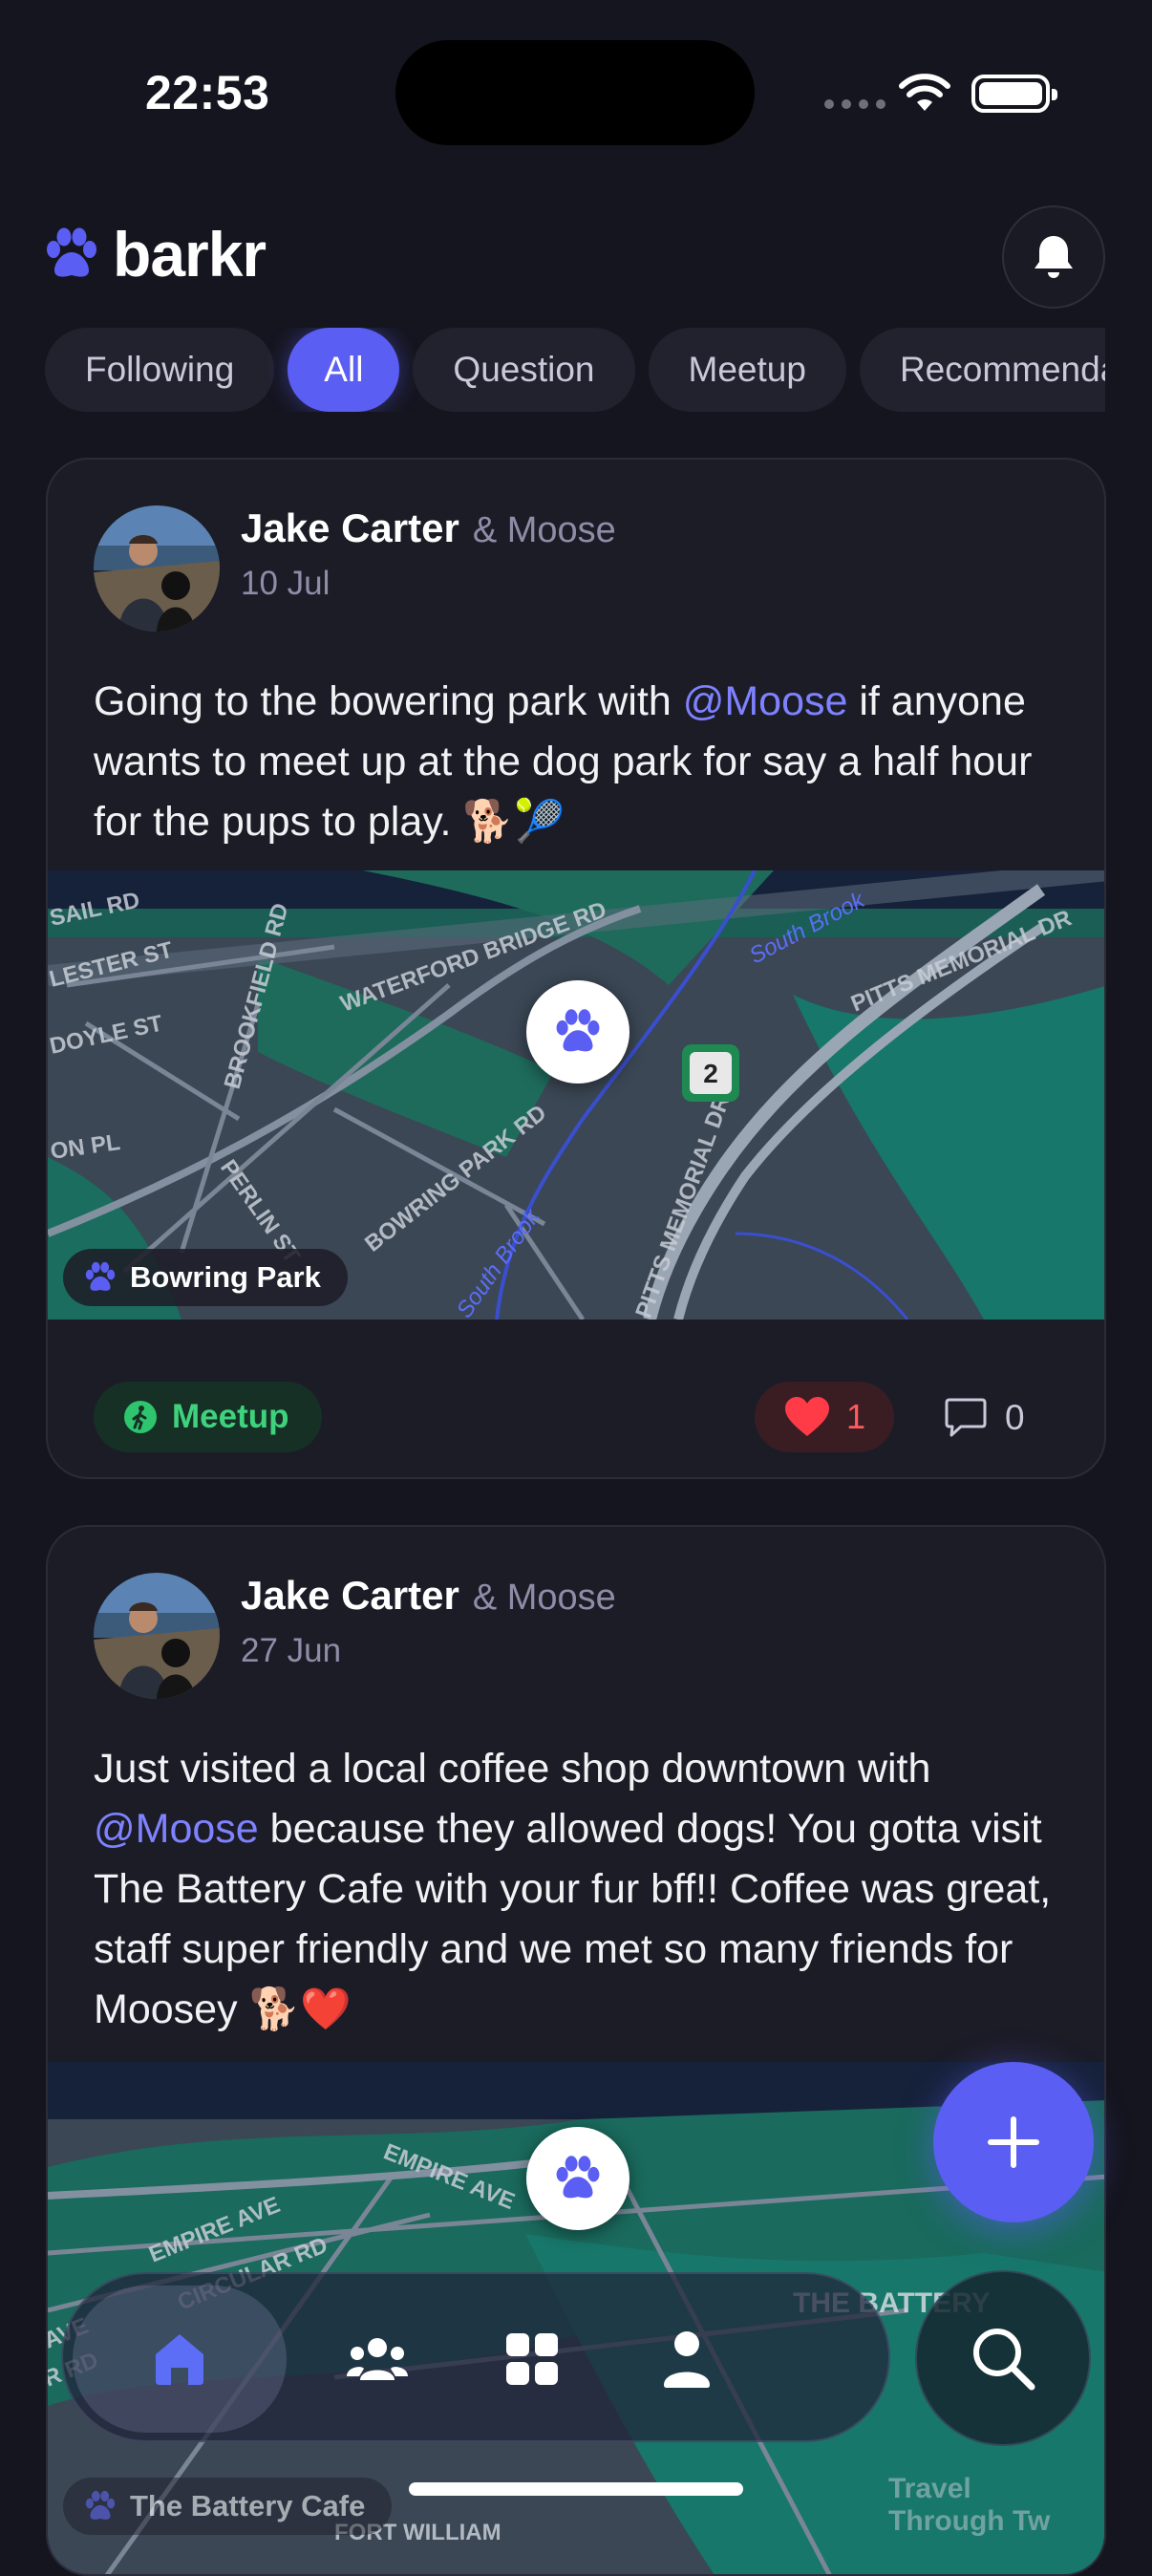 Image resolution: width=1152 pixels, height=2576 pixels. I want to click on tab-following: Following, so click(160, 370).